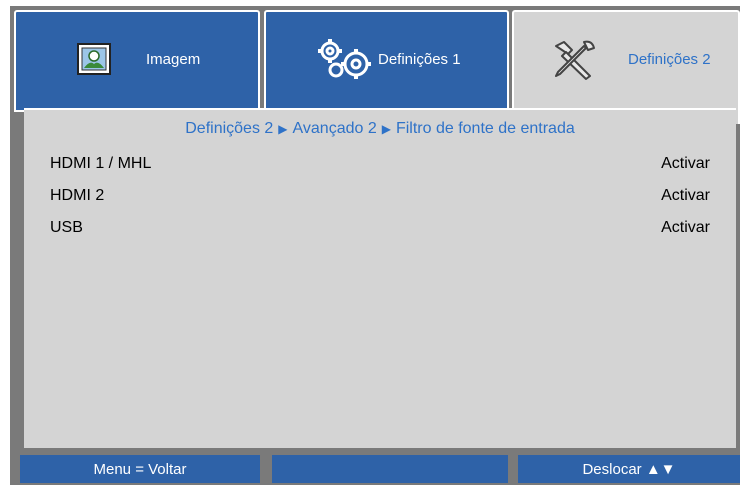  What do you see at coordinates (77, 195) in the screenshot?
I see `row-label: HDMI 2` at bounding box center [77, 195].